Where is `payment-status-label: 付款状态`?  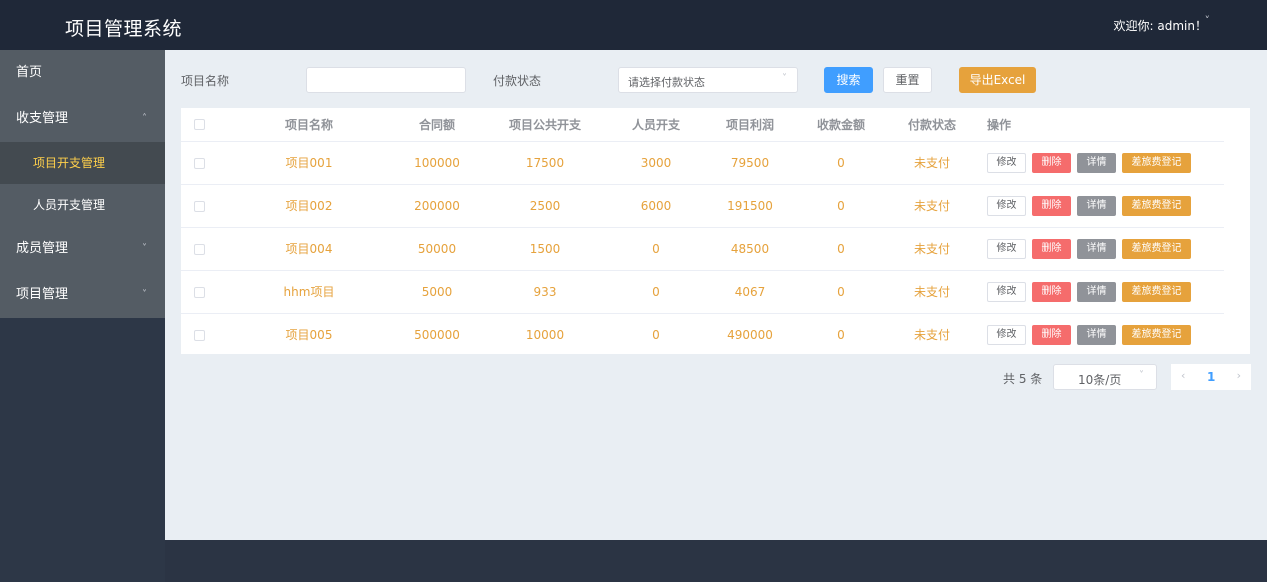
payment-status-label: 付款状态 is located at coordinates (517, 81).